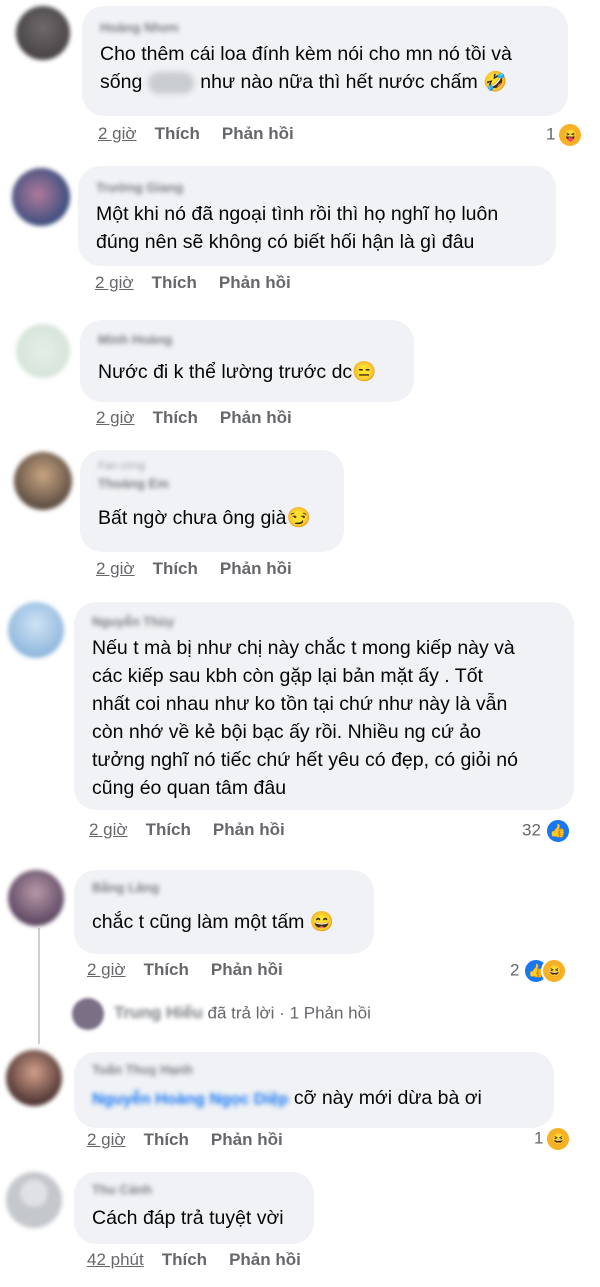 Image resolution: width=600 pixels, height=1287 pixels. I want to click on comment-text: Nước đi k thể lường trước dc😑, so click(237, 372).